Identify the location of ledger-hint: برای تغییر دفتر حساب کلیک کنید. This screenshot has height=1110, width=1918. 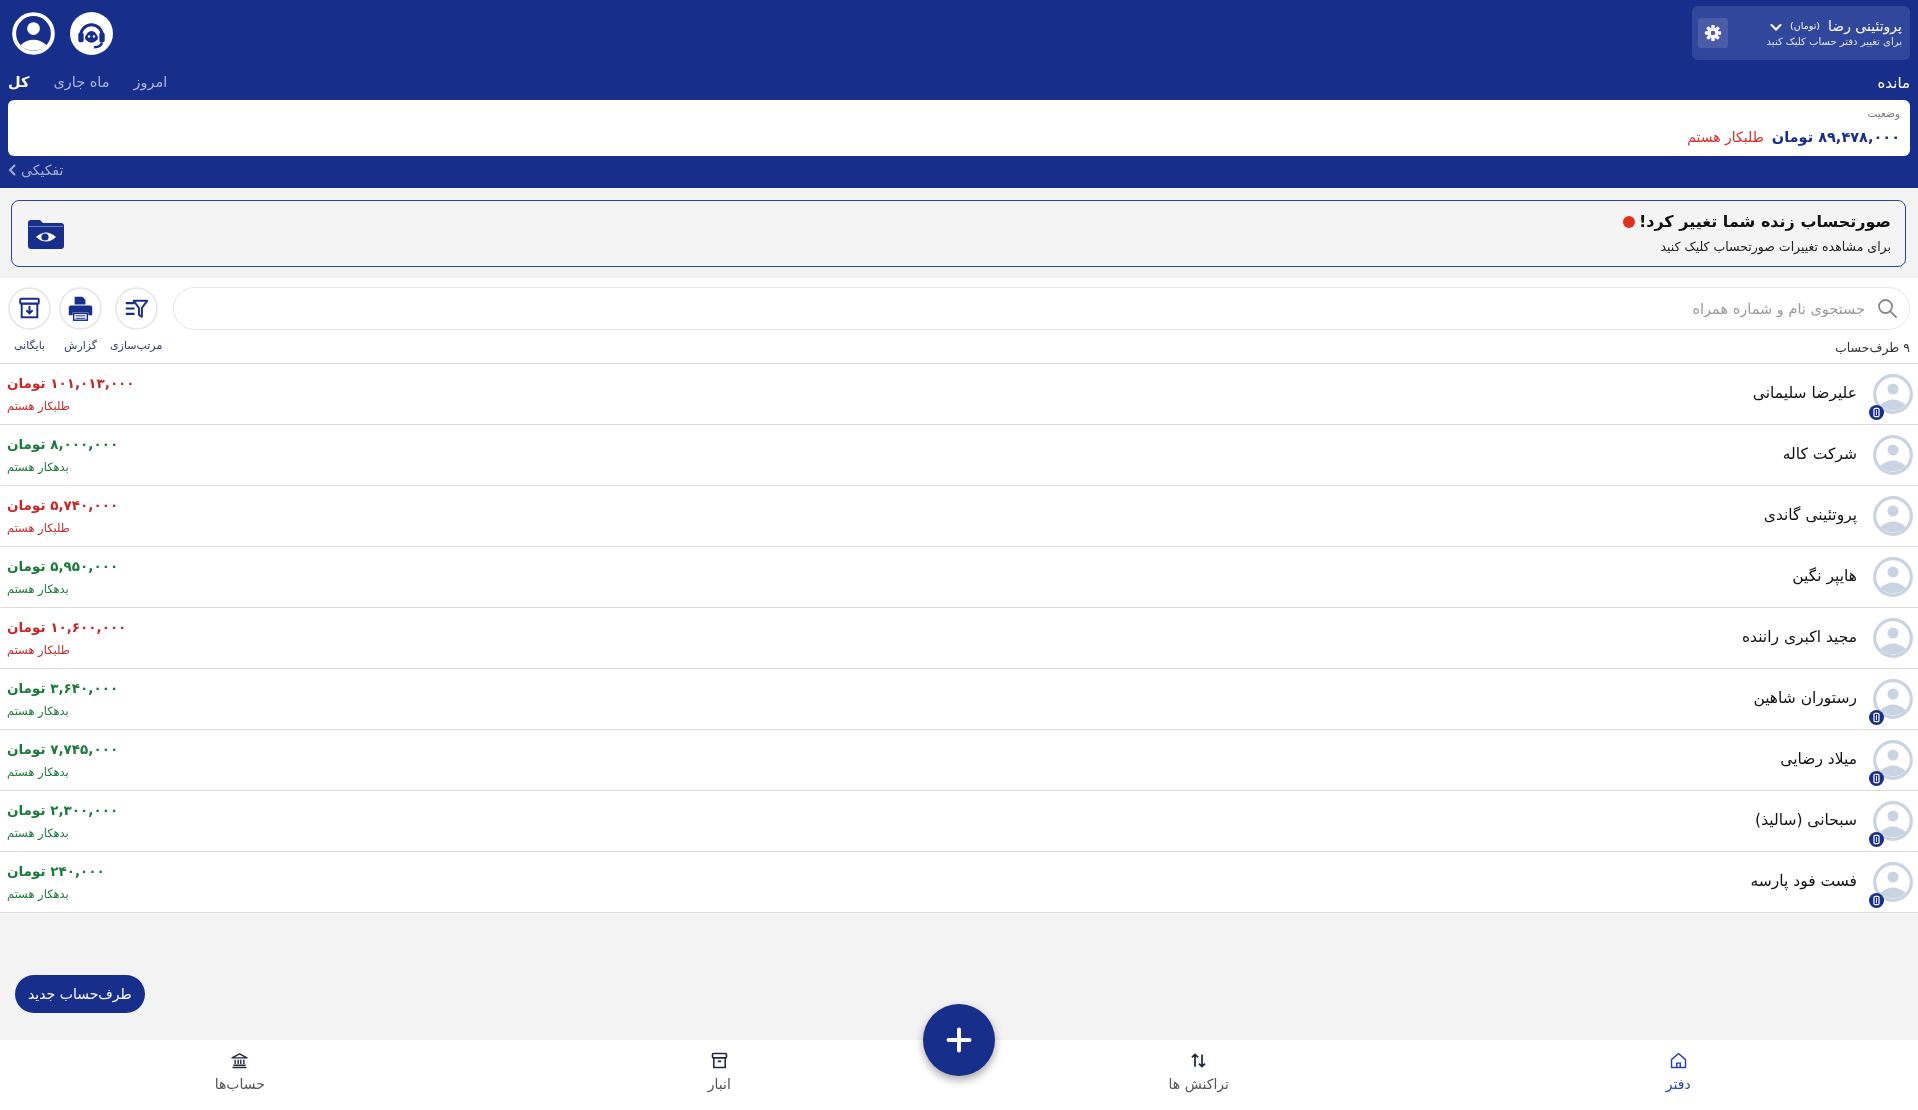
(1834, 42).